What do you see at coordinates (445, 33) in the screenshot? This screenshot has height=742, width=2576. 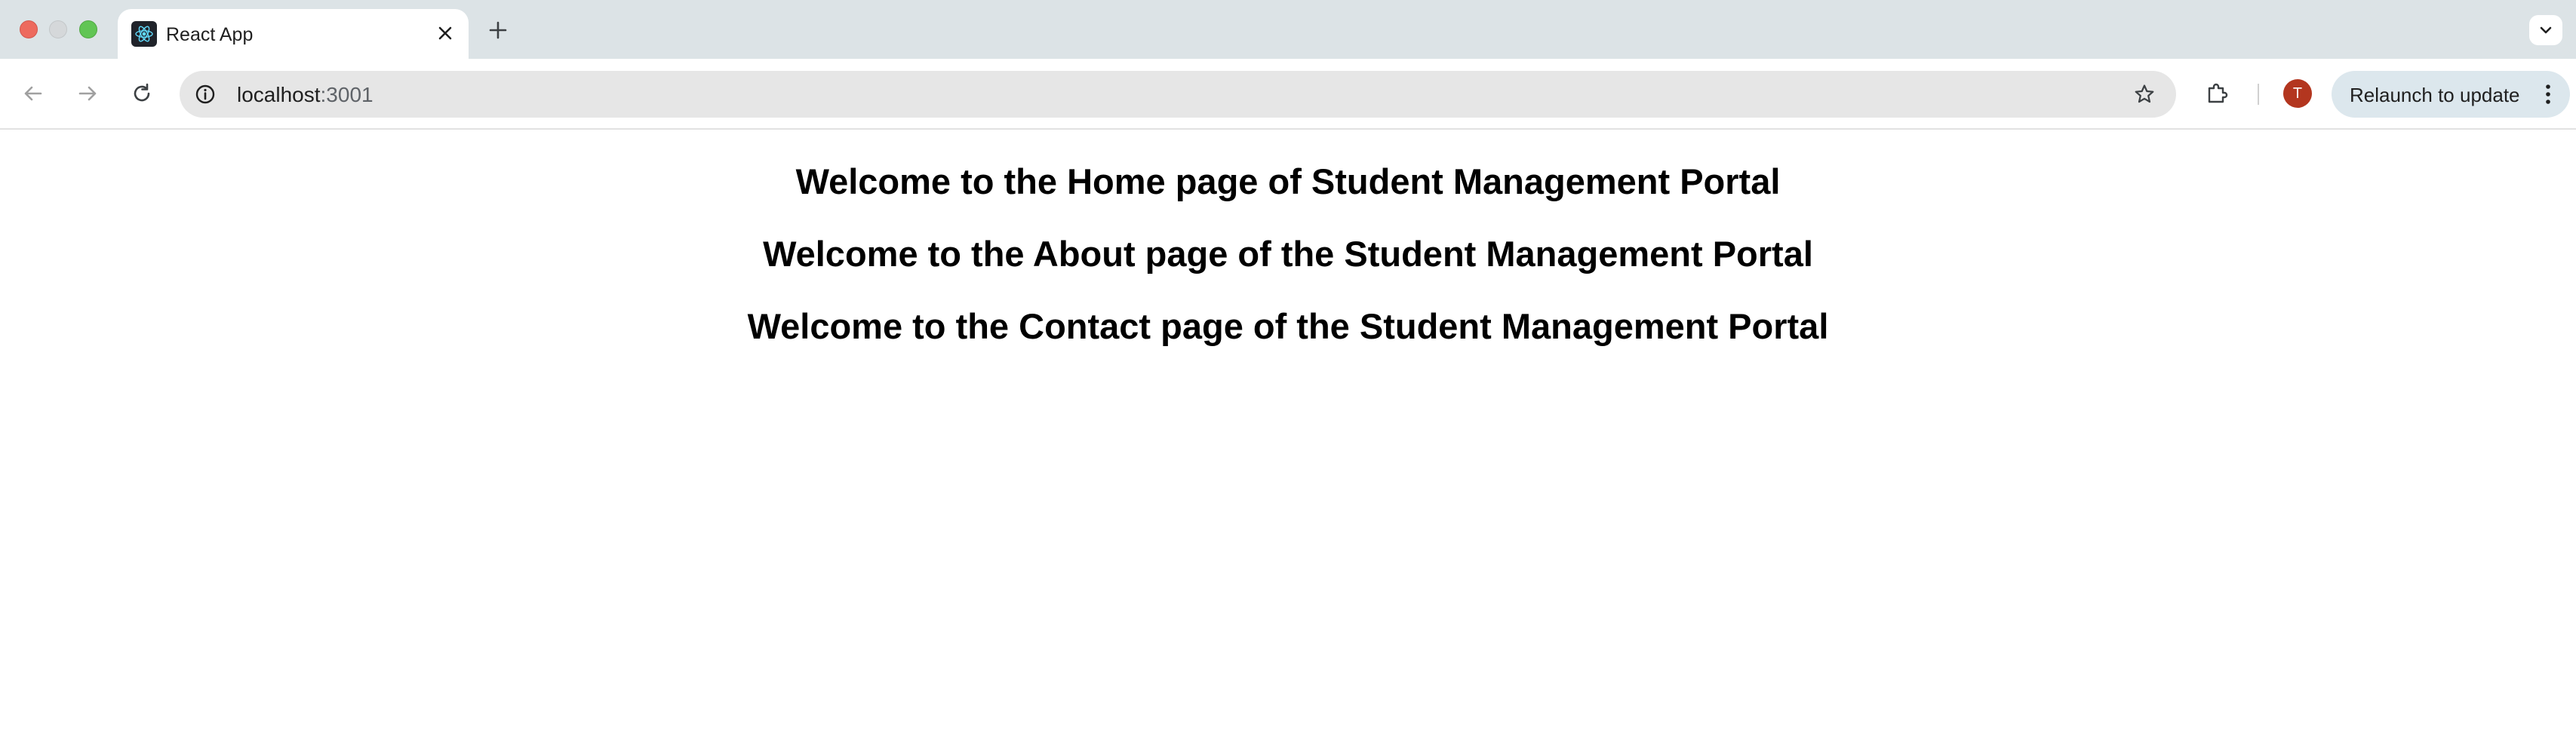 I see `tab-close-icon` at bounding box center [445, 33].